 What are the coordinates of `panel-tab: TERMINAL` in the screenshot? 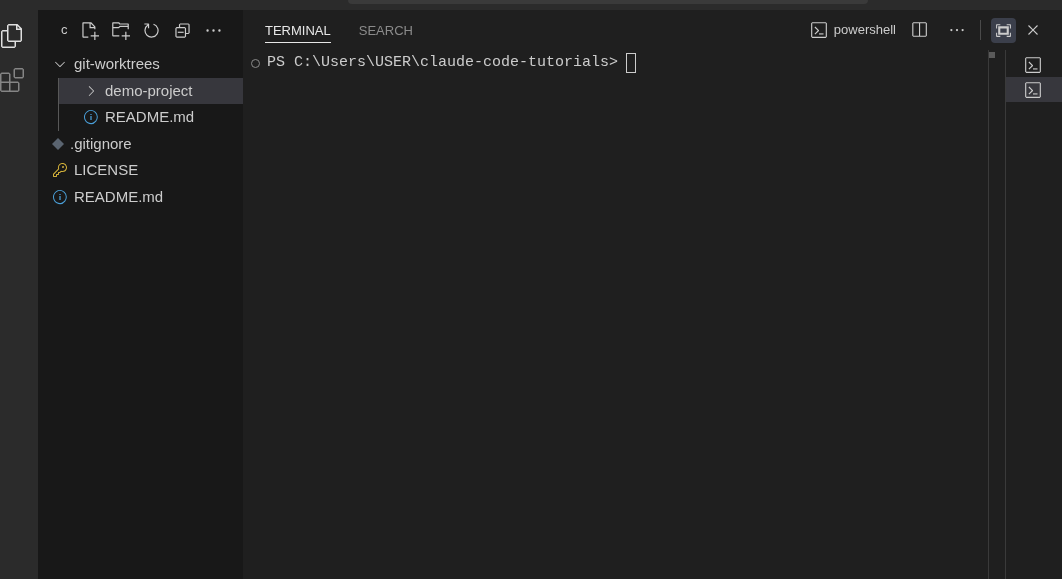 It's located at (298, 30).